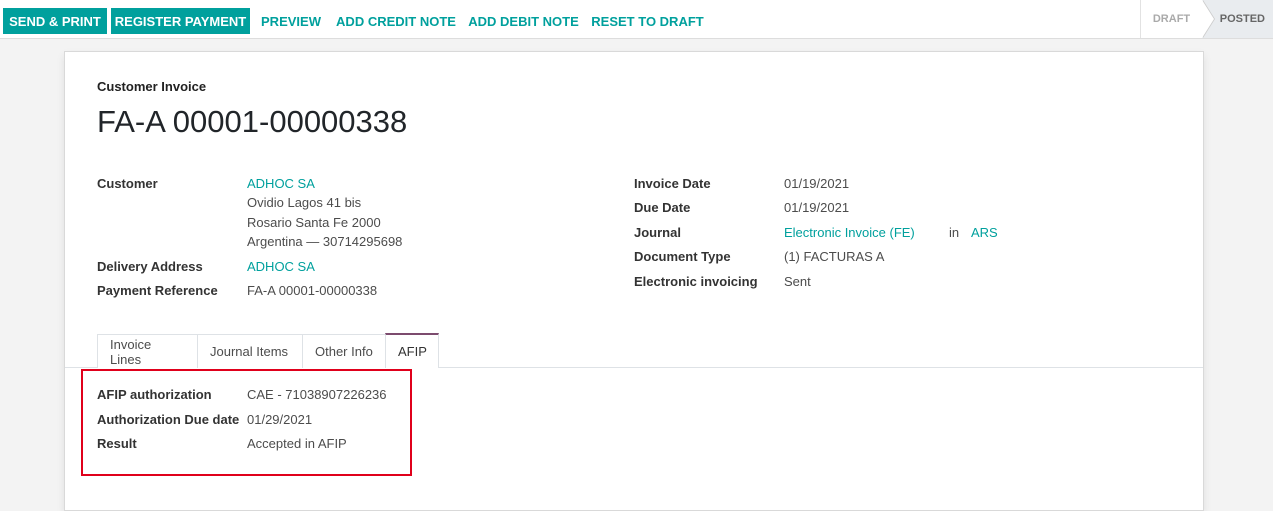 This screenshot has width=1273, height=511. I want to click on authorization-due-date-label: Authorization Due date, so click(168, 419).